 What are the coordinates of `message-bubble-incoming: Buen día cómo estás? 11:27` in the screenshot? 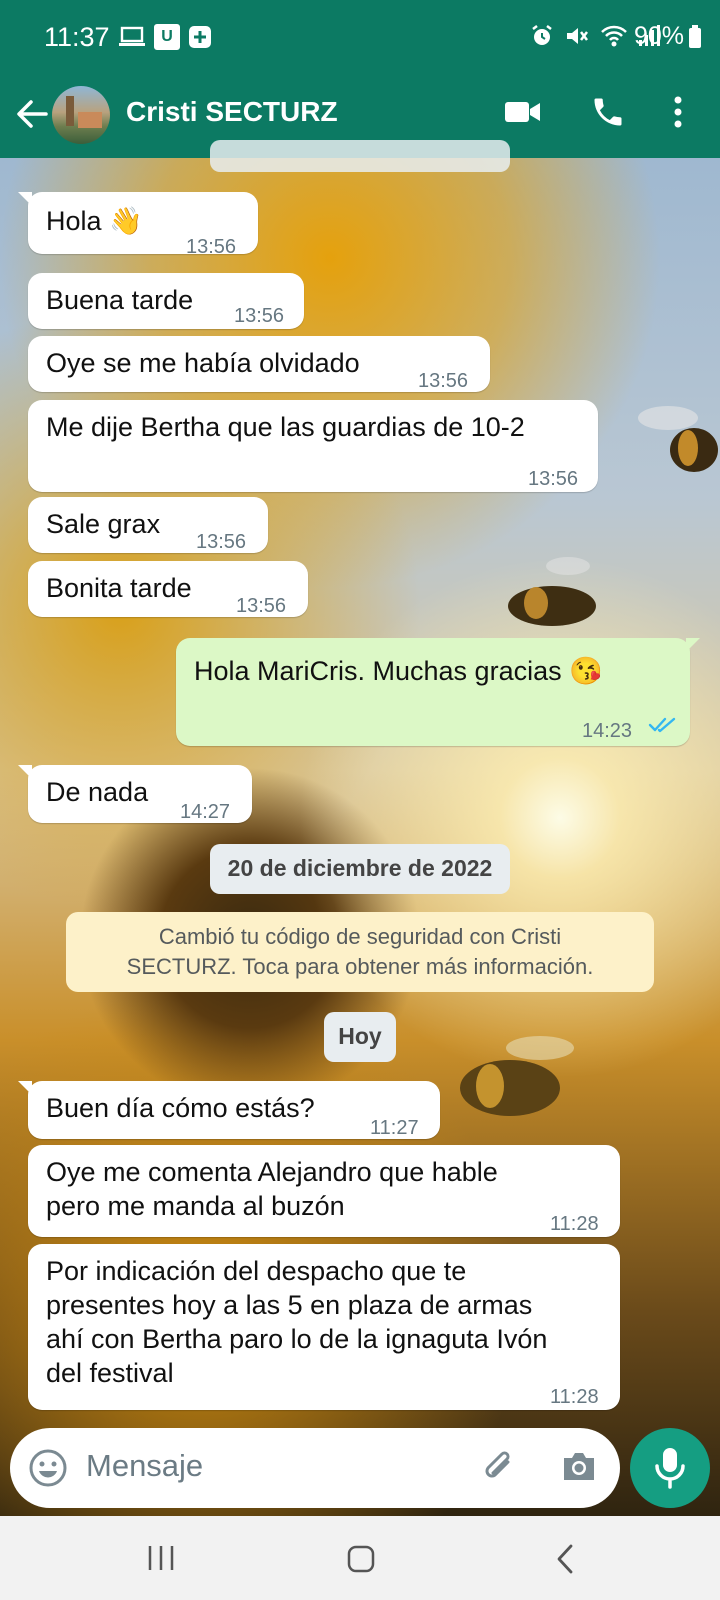 It's located at (229, 1110).